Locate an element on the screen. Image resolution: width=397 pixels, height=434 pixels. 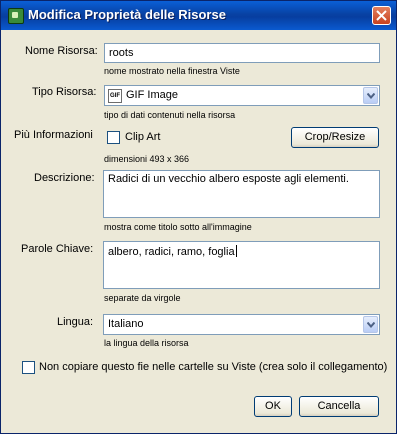
info-label: Più Informazioni is located at coordinates (53, 135).